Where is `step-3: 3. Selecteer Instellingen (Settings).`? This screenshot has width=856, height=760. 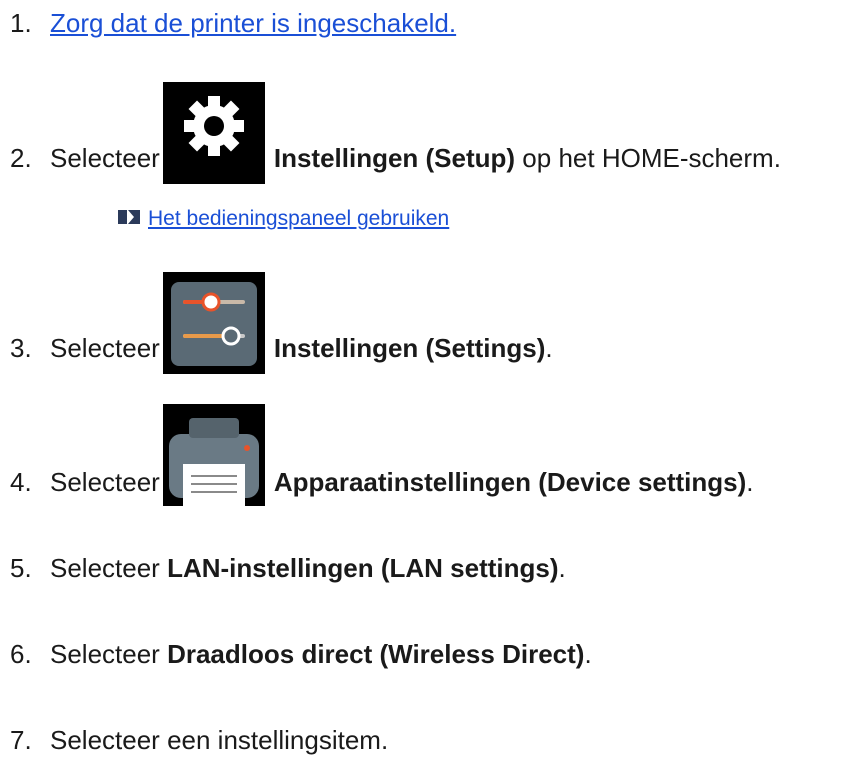
step-3: 3. Selecteer Instellingen (Settings). is located at coordinates (276, 348).